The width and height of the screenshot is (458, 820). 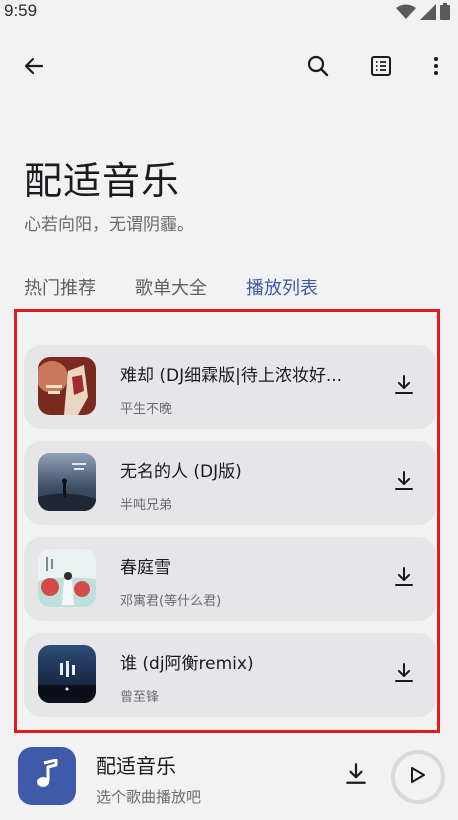 What do you see at coordinates (282, 287) in the screenshot?
I see `tab-play-queue: 播放列表` at bounding box center [282, 287].